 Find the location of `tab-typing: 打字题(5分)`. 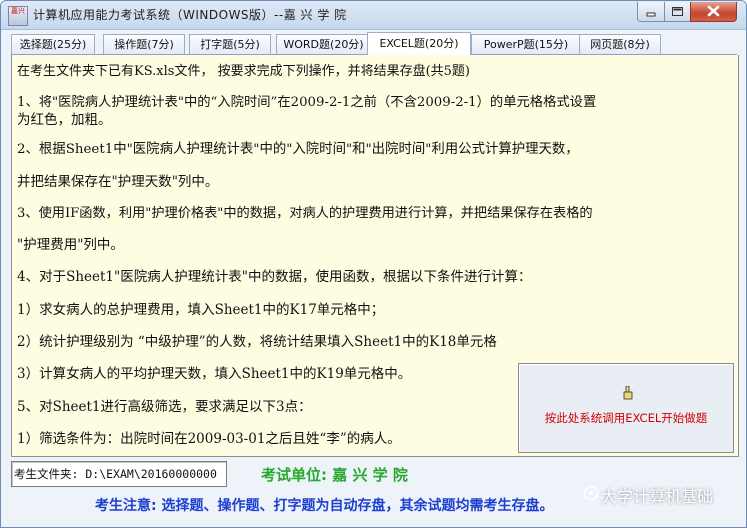

tab-typing: 打字题(5分) is located at coordinates (230, 44).